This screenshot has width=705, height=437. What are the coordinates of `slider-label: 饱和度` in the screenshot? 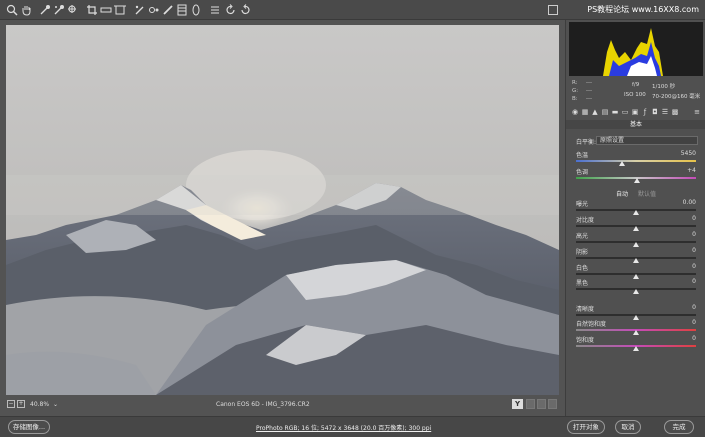 It's located at (585, 340).